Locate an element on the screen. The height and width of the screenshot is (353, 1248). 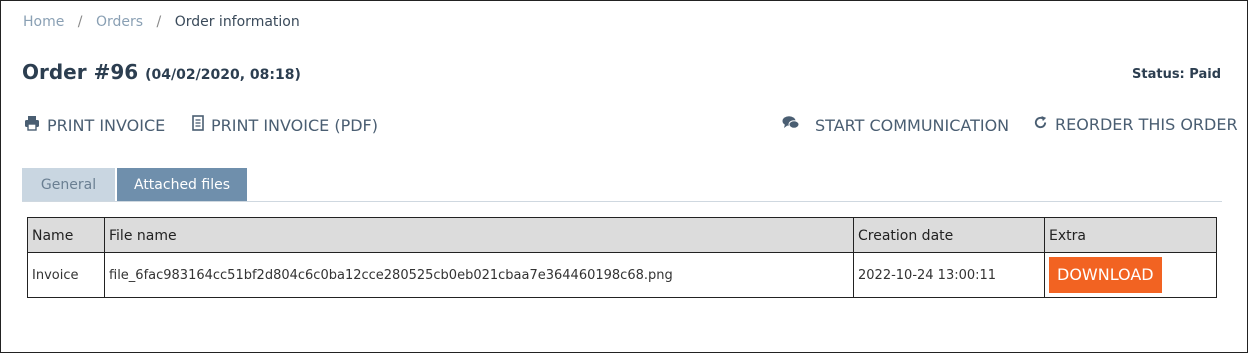
status-badge: Status: Paid is located at coordinates (1176, 74).